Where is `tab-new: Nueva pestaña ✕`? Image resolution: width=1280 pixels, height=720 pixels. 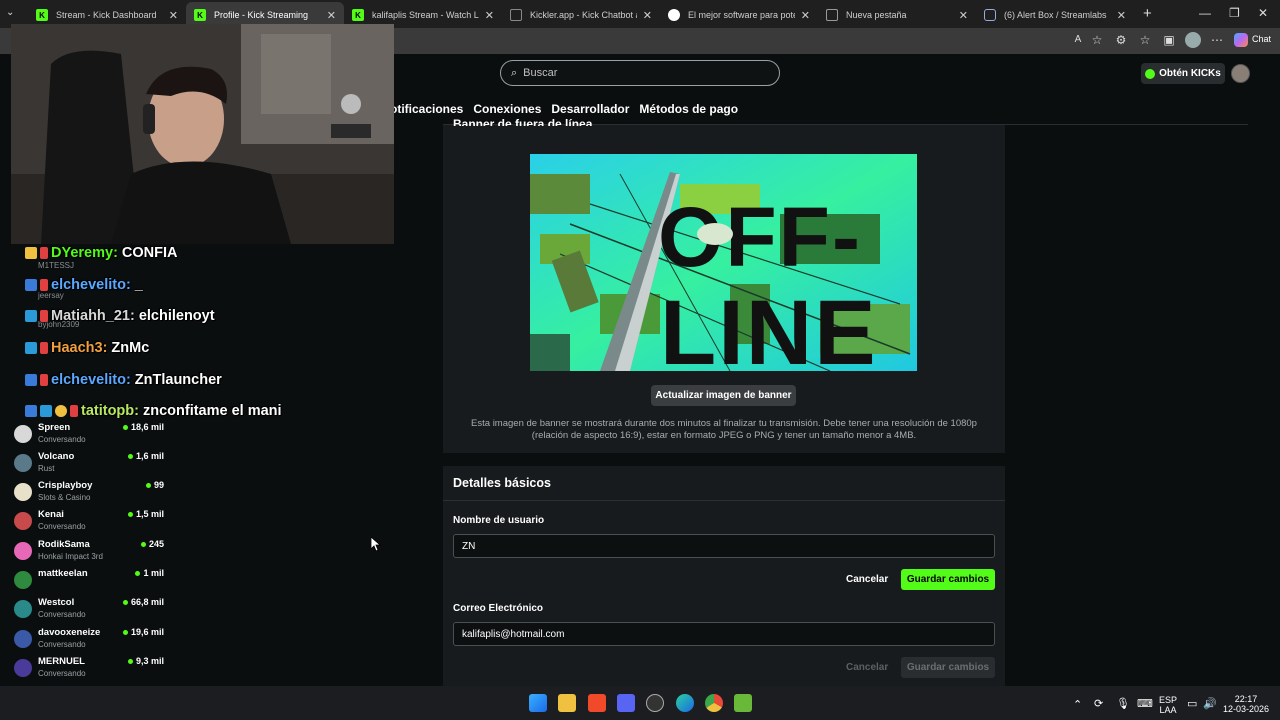
tab-new: Nueva pestaña ✕ is located at coordinates (897, 15).